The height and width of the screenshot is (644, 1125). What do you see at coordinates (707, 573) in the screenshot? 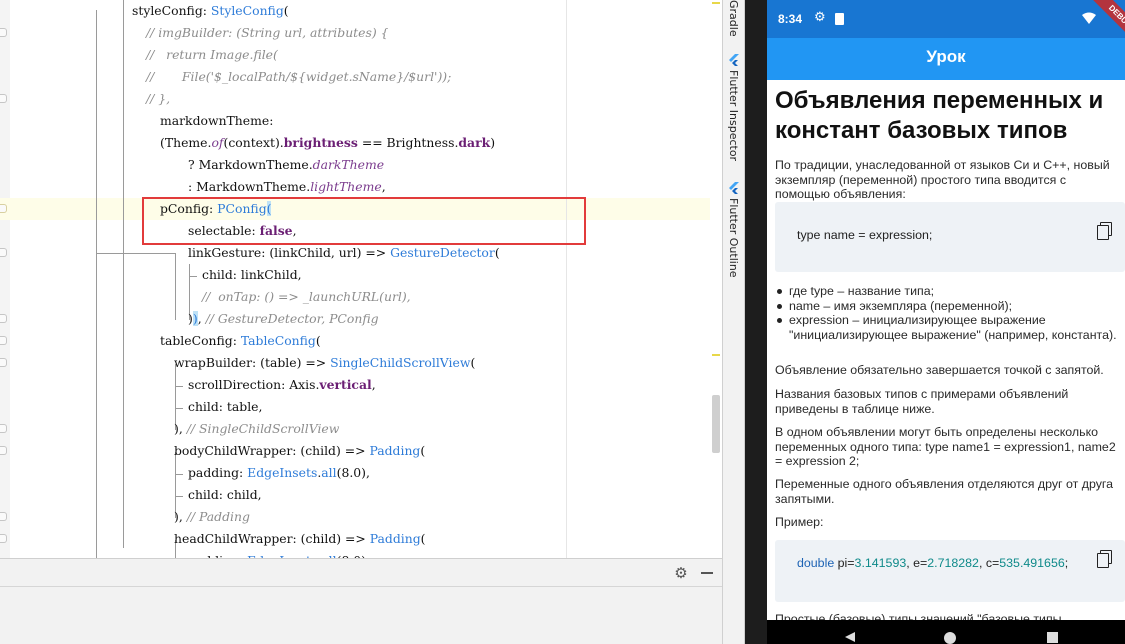
I see `minimize-icon` at bounding box center [707, 573].